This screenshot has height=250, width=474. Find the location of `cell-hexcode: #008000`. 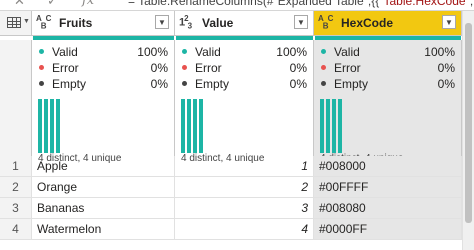

cell-hexcode: #008000 is located at coordinates (388, 166).